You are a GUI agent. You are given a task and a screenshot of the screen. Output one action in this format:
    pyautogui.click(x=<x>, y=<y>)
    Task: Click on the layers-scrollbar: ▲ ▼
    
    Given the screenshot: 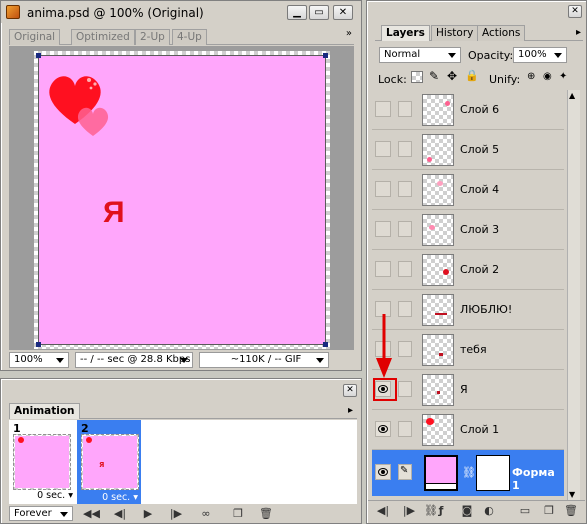 What is the action you would take?
    pyautogui.click(x=573, y=295)
    